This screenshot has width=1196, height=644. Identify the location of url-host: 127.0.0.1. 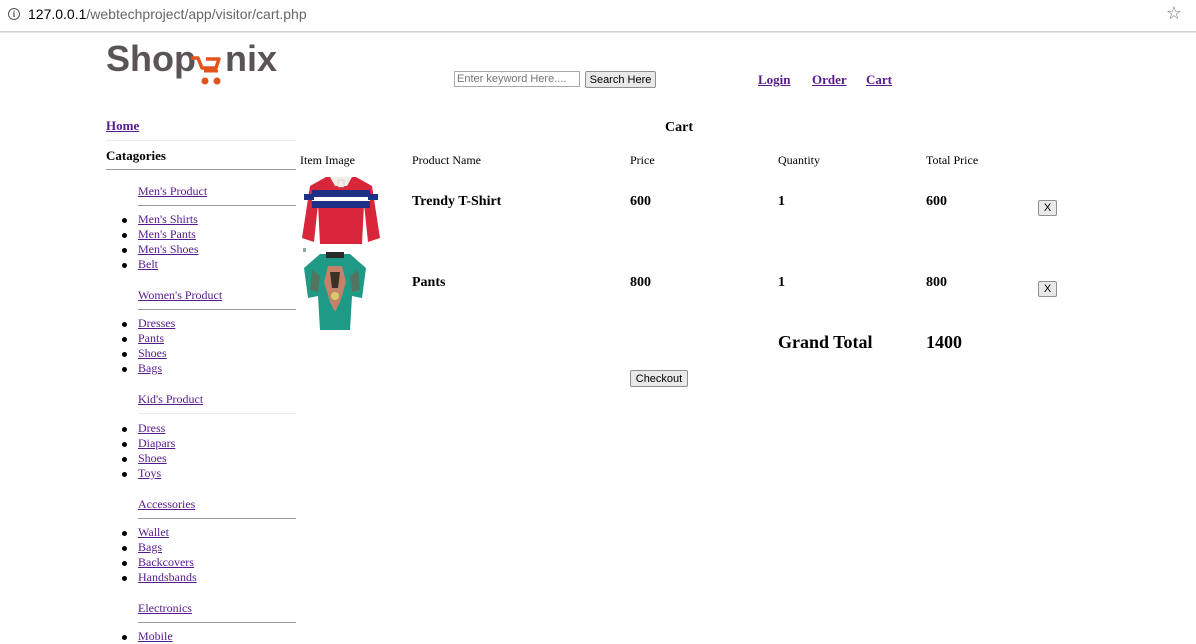
(57, 14).